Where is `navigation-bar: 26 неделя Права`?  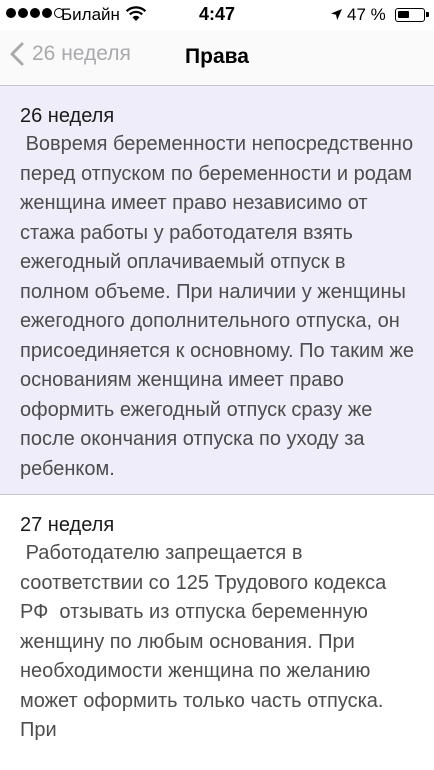
navigation-bar: 26 неделя Права is located at coordinates (217, 58).